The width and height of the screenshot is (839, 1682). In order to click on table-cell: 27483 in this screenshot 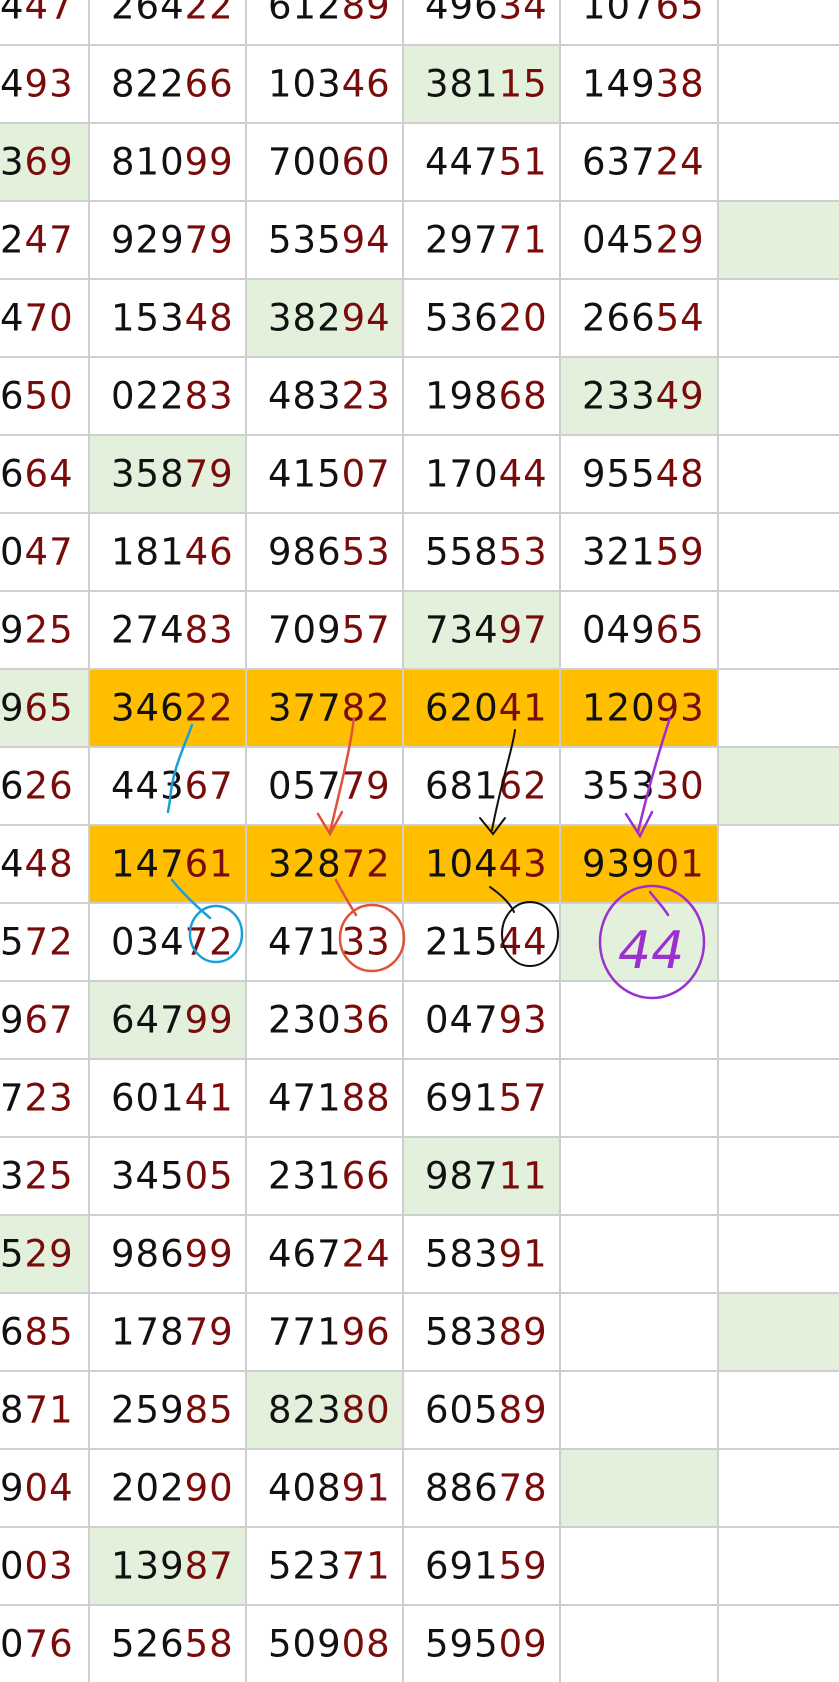, I will do `click(168, 630)`.